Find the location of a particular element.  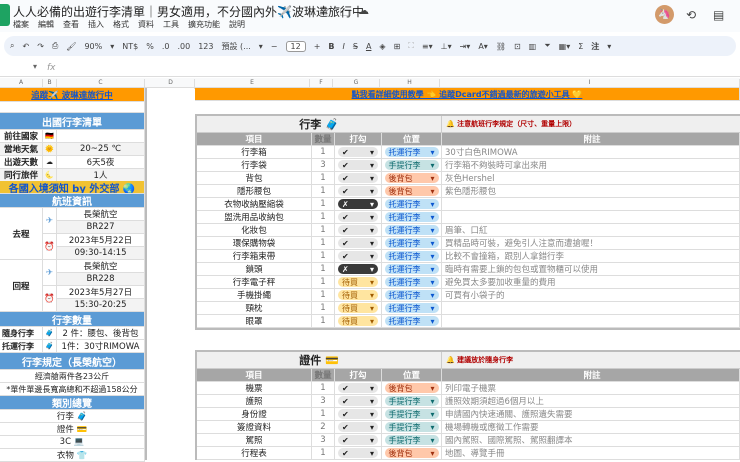

item-note: 避免買太多要加收重量的費用 is located at coordinates (591, 282).